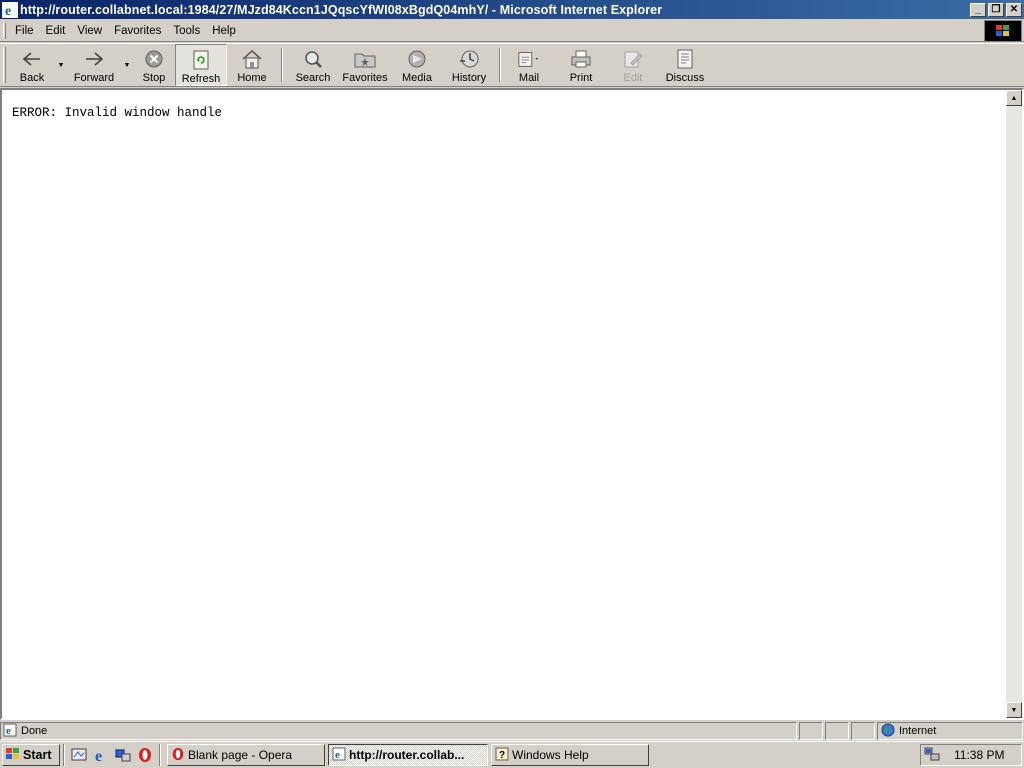  What do you see at coordinates (89, 31) in the screenshot?
I see `menu-view: View` at bounding box center [89, 31].